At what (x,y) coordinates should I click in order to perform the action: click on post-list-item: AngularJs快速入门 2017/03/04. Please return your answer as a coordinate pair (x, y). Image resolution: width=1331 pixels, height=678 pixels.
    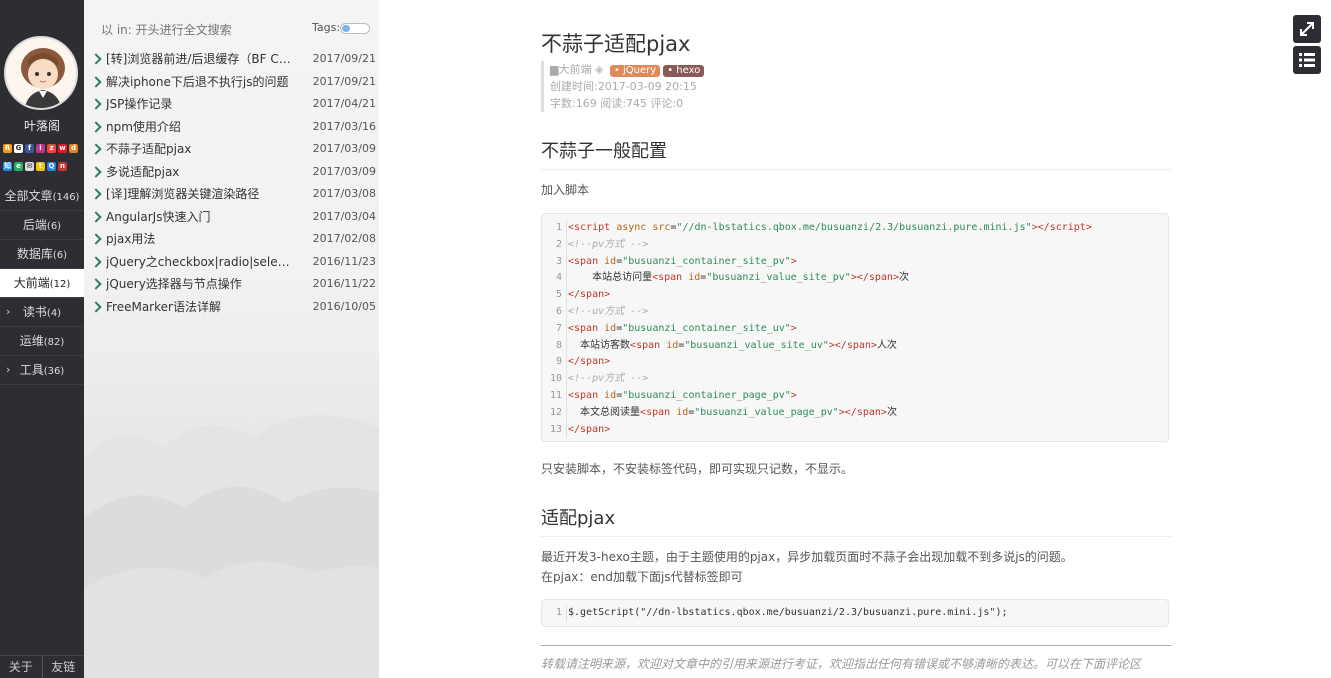
    Looking at the image, I should click on (231, 217).